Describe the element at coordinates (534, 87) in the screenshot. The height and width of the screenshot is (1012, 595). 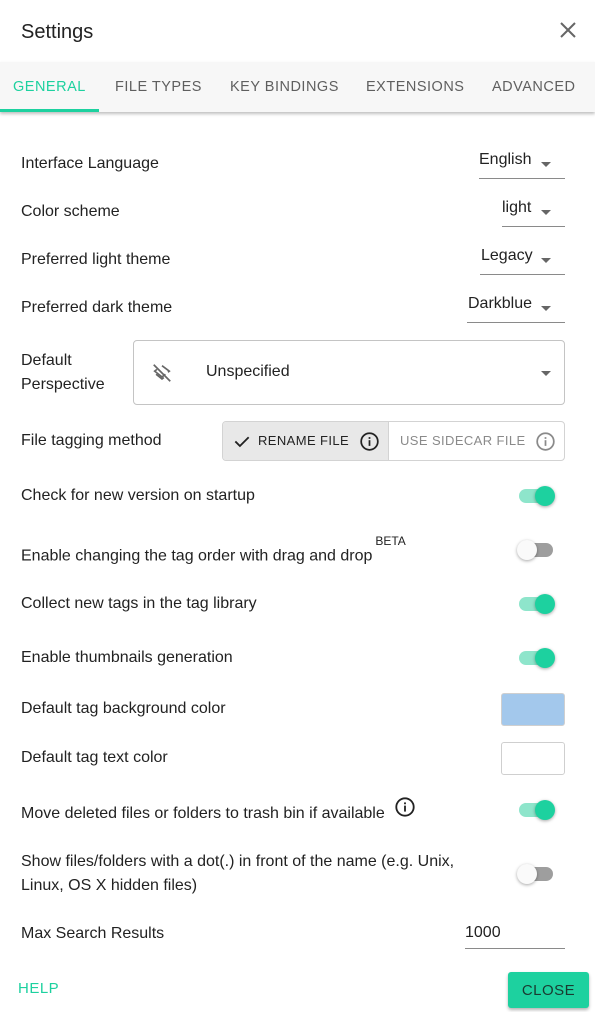
I see `tab-advanced: ADVANCED` at that location.